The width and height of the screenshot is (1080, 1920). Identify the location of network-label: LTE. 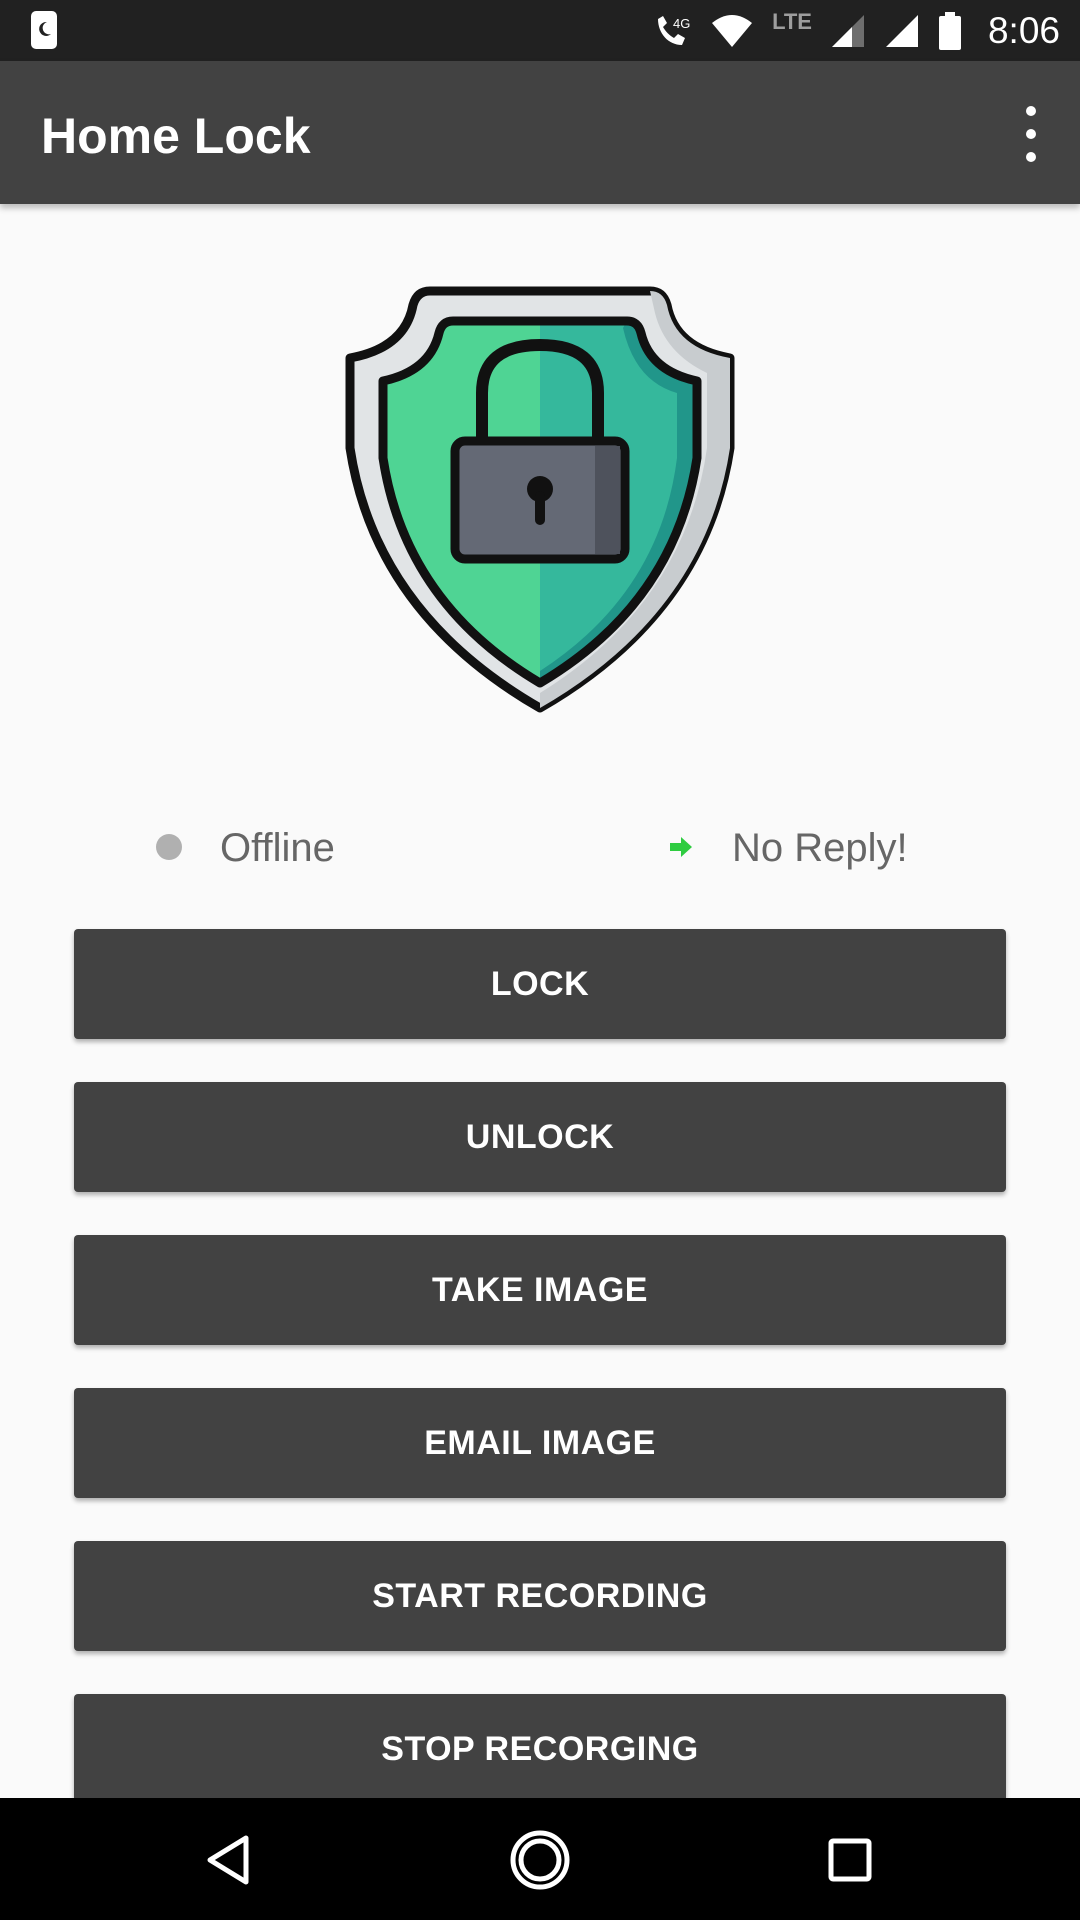
(792, 21).